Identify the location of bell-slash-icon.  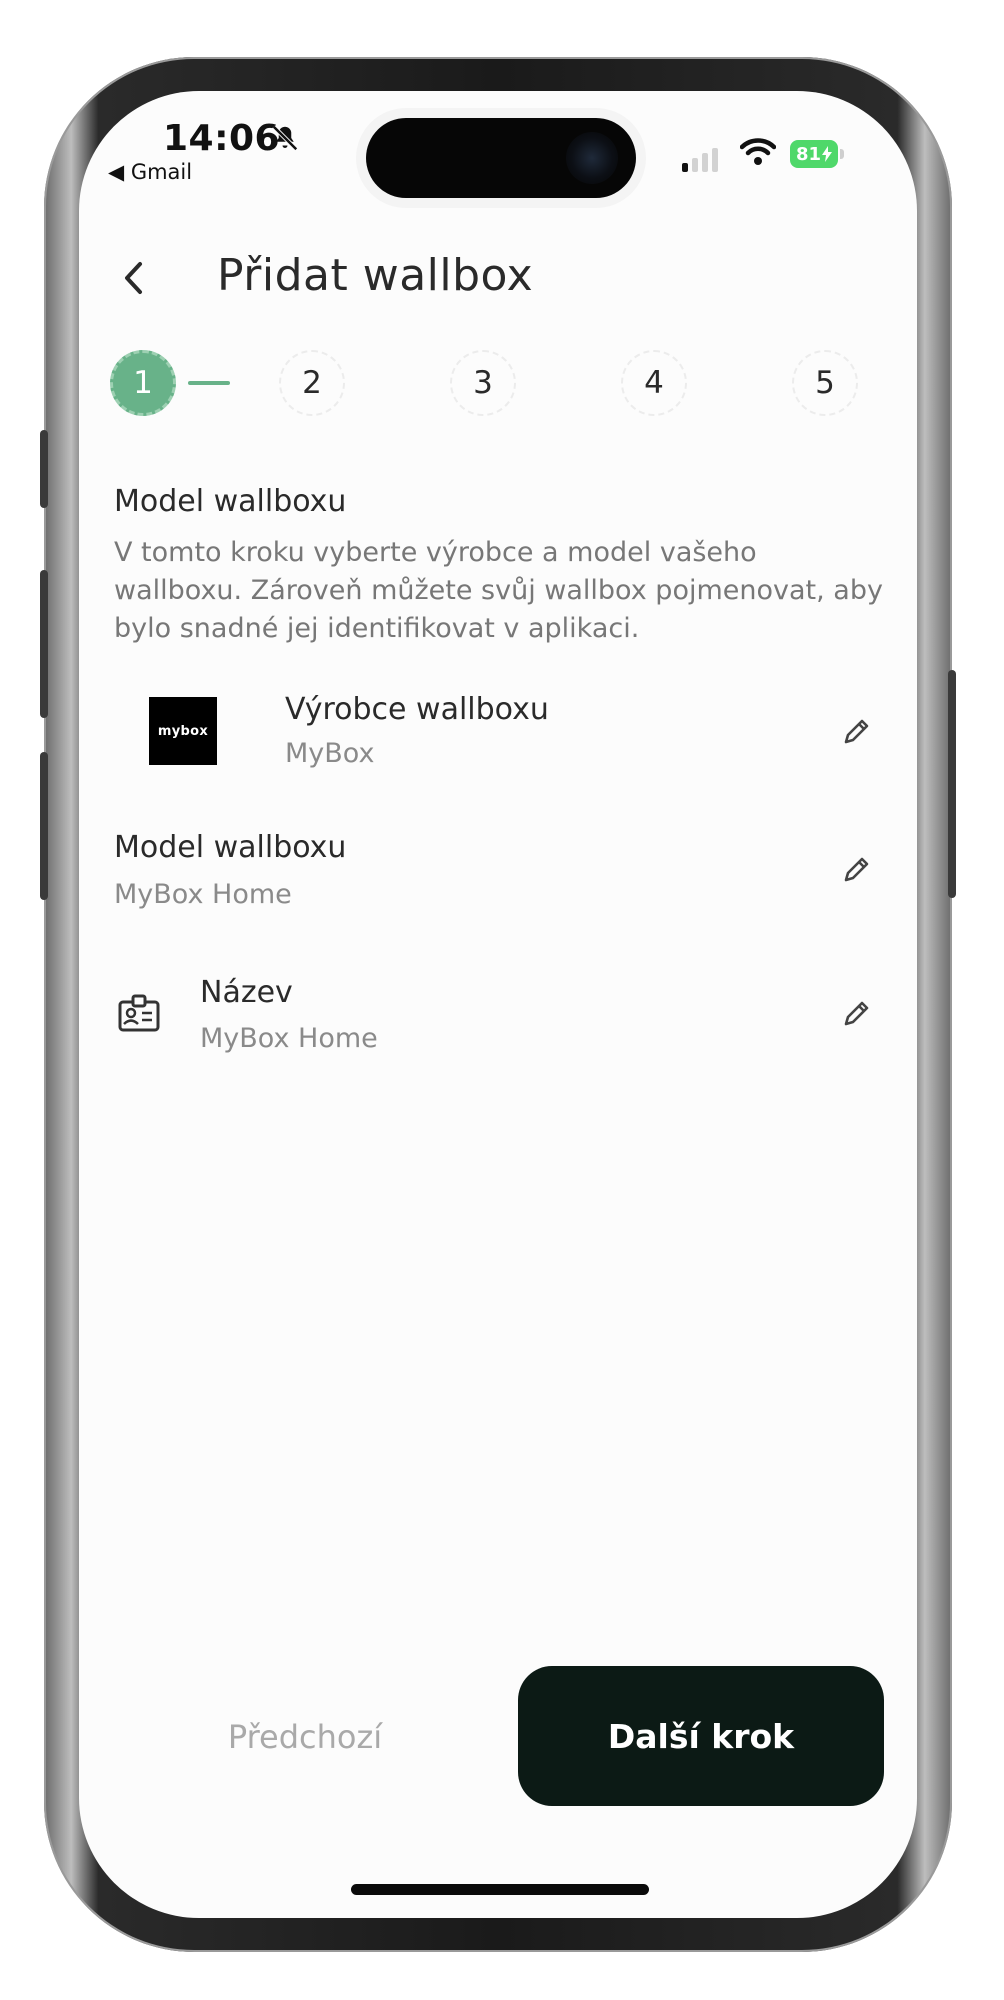
(285, 140).